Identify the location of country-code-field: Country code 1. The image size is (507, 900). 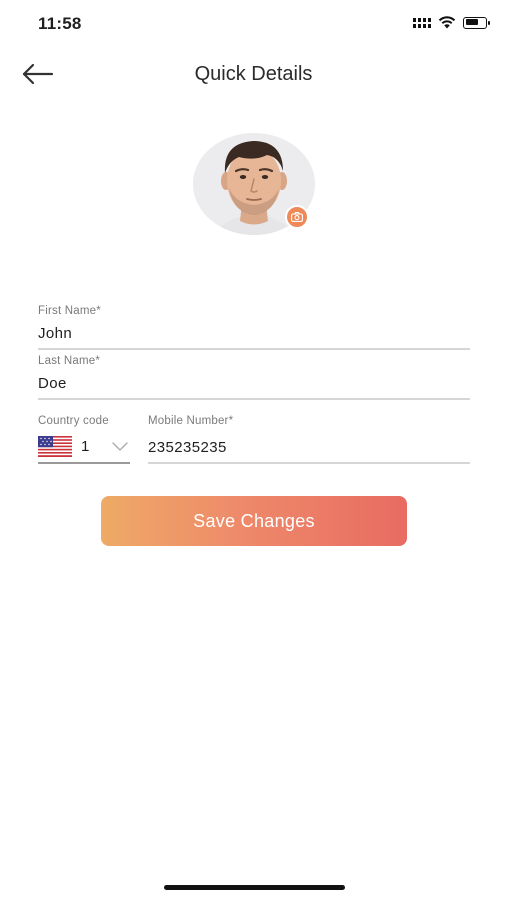
(84, 439).